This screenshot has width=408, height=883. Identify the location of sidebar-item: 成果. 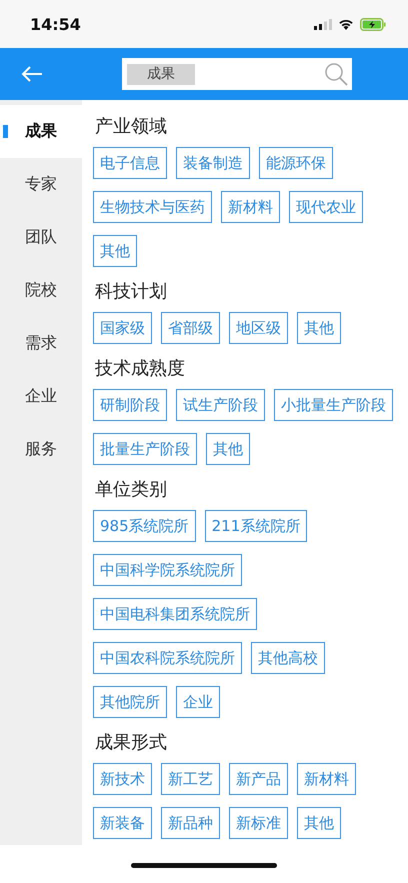
(41, 131).